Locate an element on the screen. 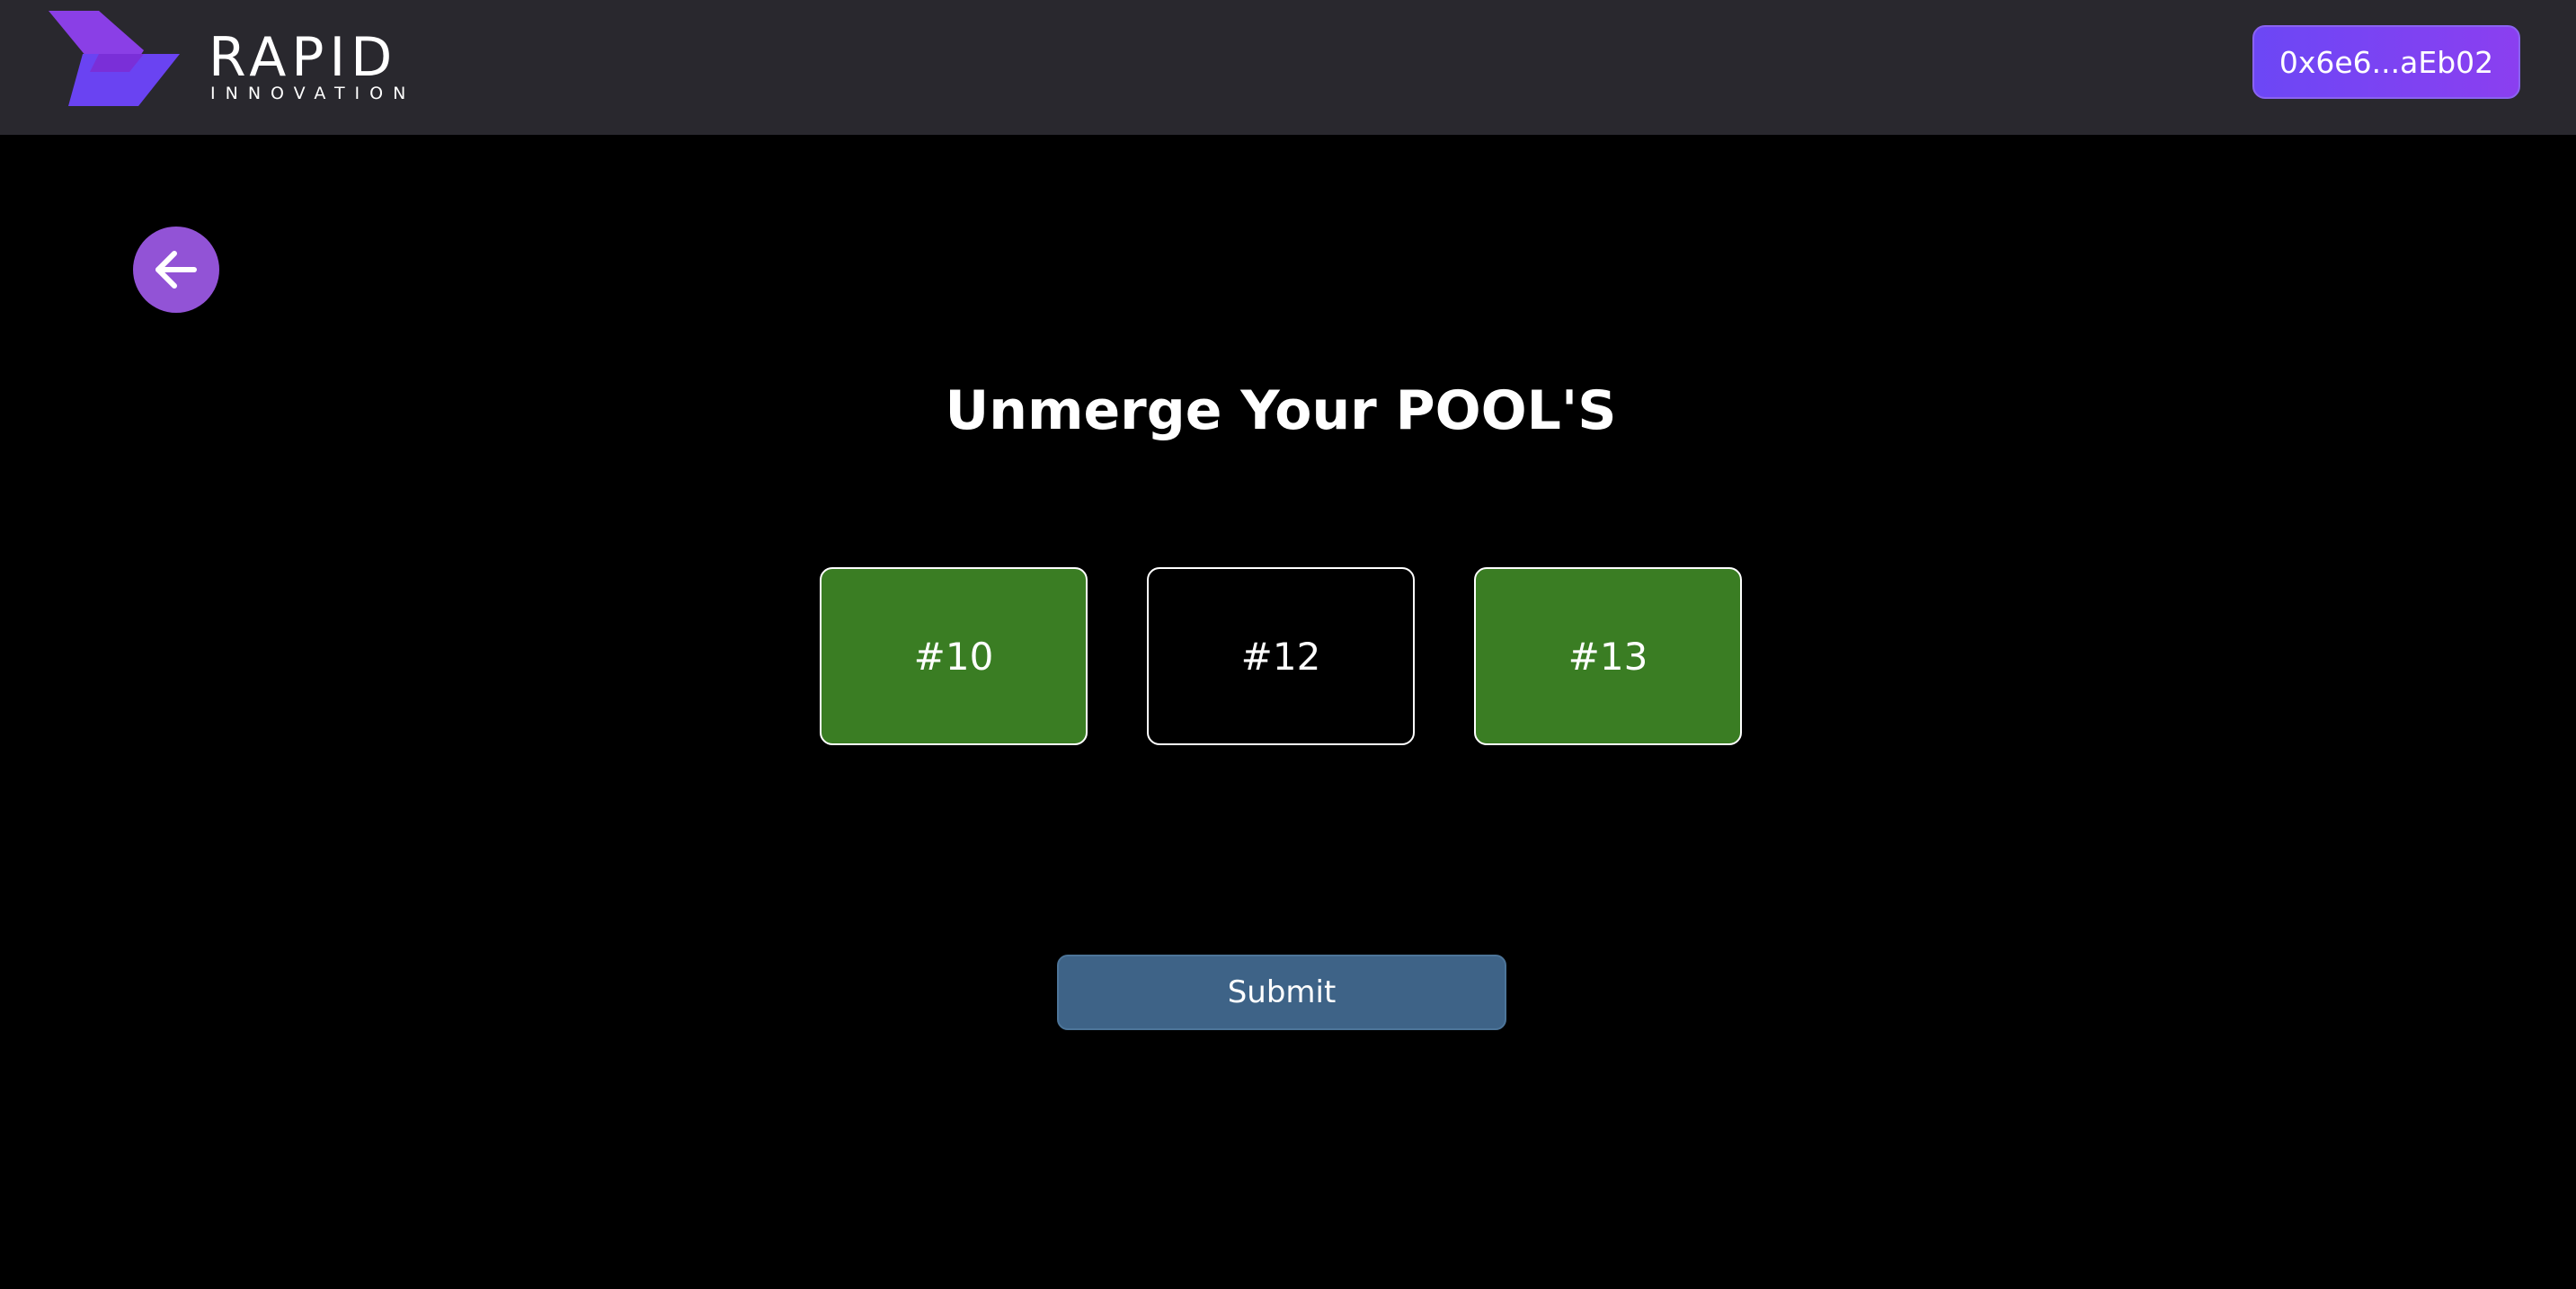 Image resolution: width=2576 pixels, height=1289 pixels. logo-mark-icon is located at coordinates (114, 58).